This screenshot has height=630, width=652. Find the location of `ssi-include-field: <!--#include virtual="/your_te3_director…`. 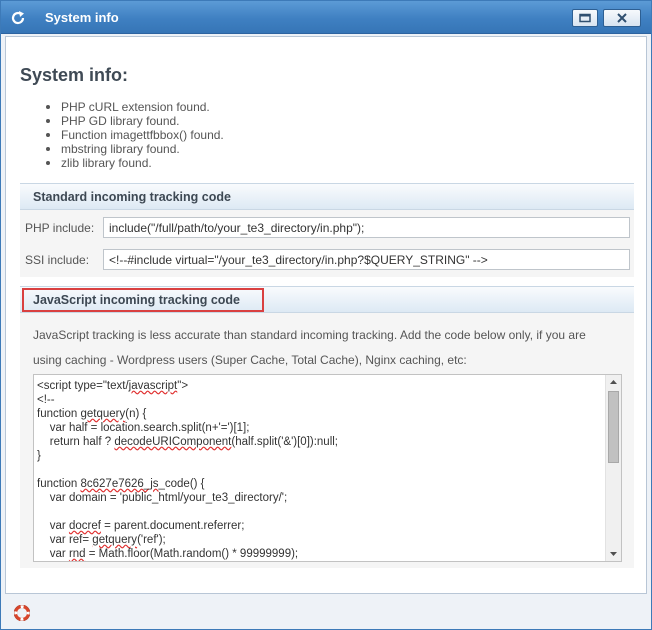

ssi-include-field: <!--#include virtual="/your_te3_director… is located at coordinates (366, 259).